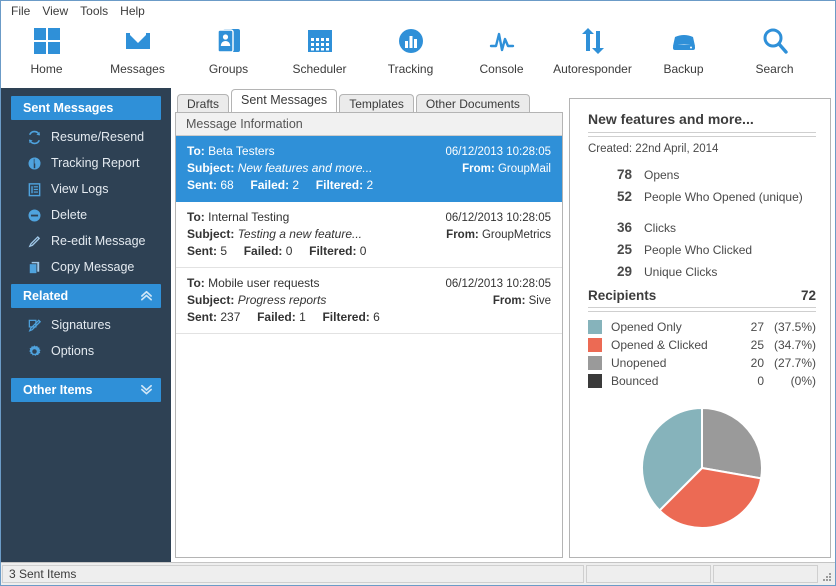 Image resolution: width=836 pixels, height=586 pixels. I want to click on from-value: GroupMetrics, so click(516, 235).